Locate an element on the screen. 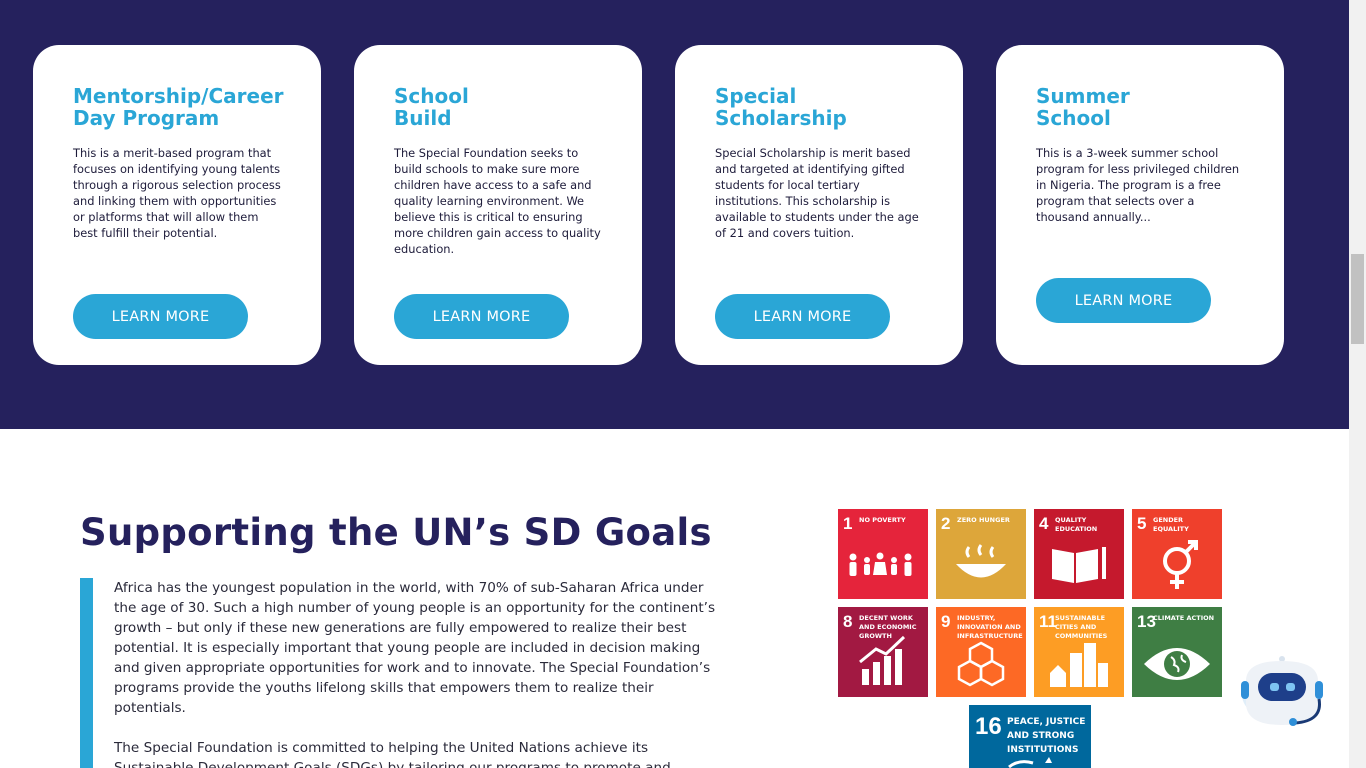  chatbot-button is located at coordinates (1282, 692).